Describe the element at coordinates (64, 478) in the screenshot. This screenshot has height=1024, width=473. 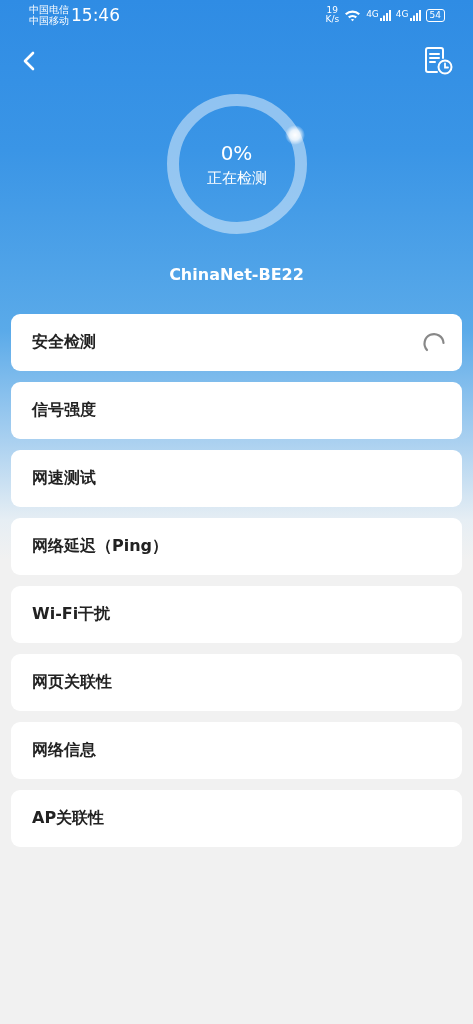
I see `check-label: 网速测试` at that location.